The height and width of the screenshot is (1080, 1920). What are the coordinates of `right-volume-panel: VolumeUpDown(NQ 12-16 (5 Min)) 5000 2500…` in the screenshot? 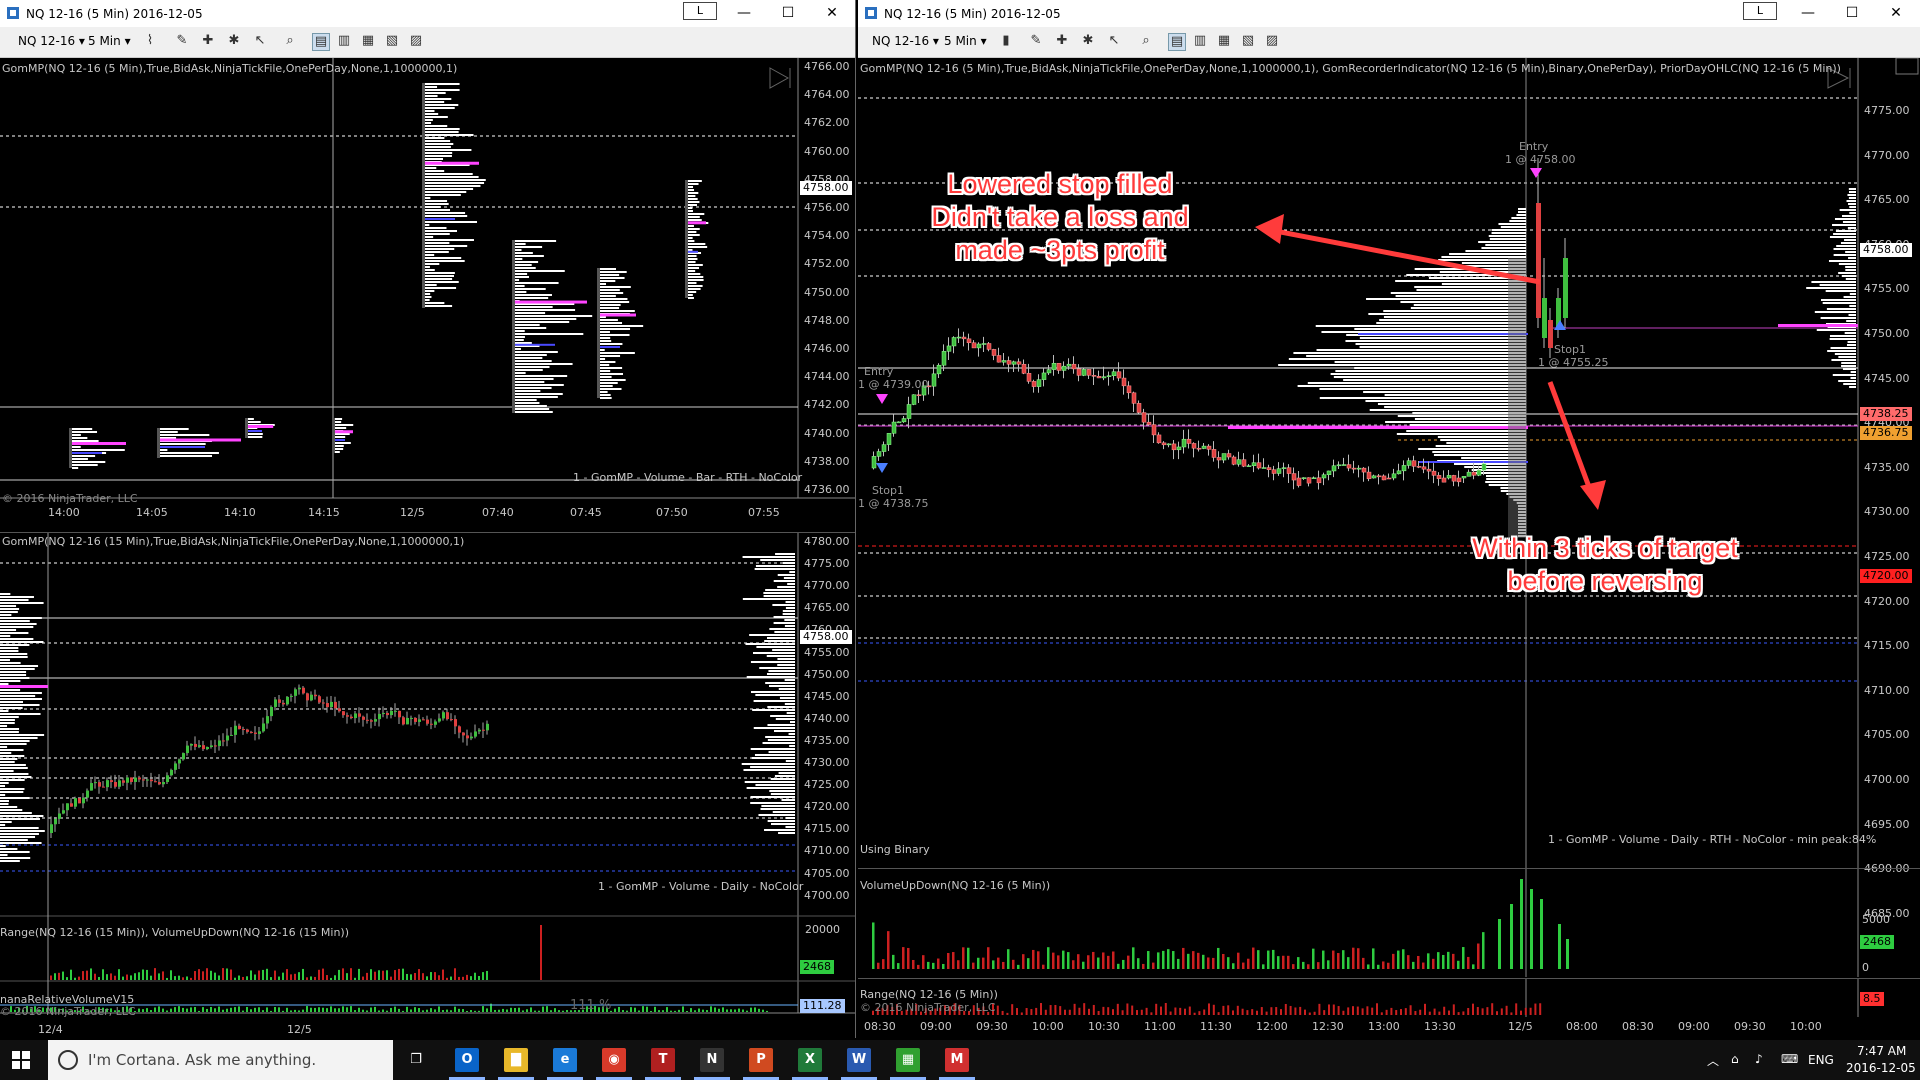 It's located at (1389, 922).